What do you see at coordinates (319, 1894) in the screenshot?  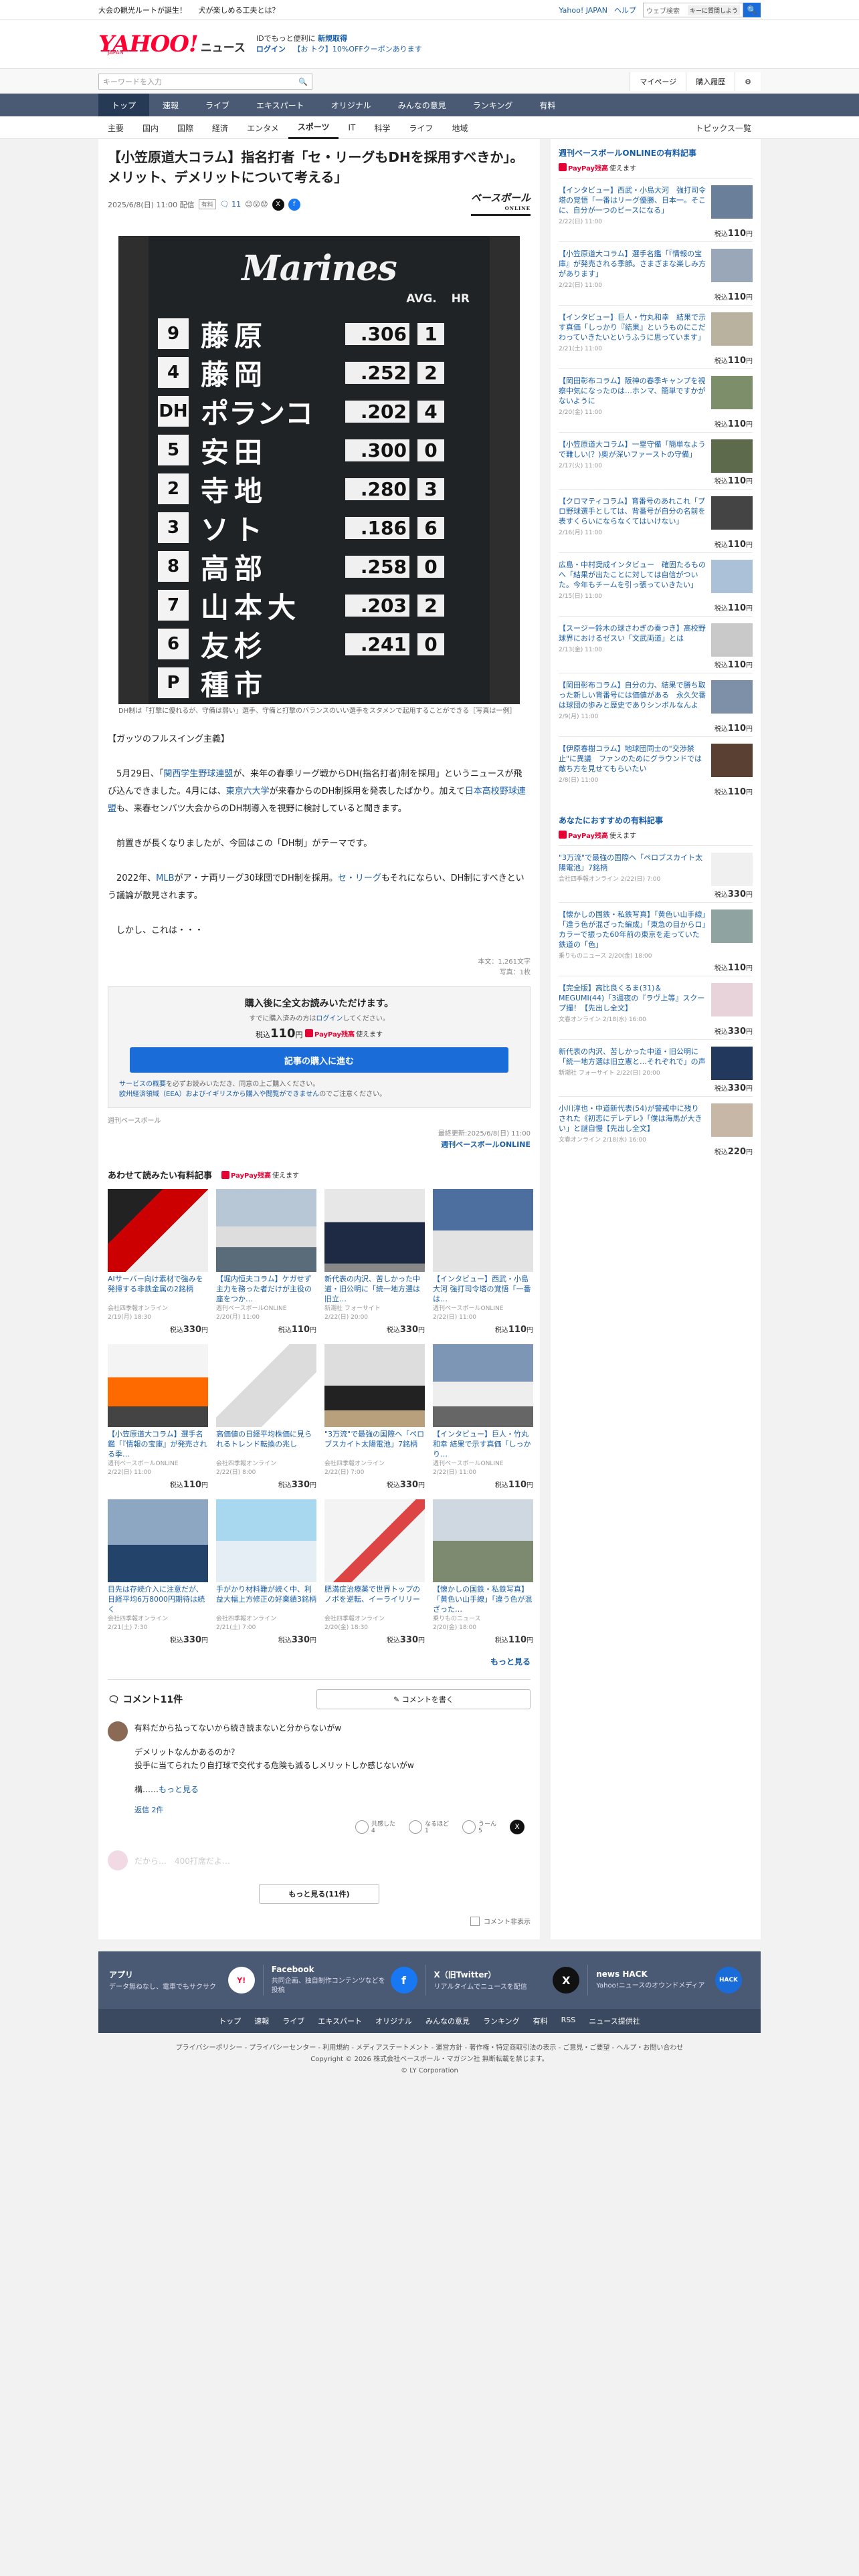 I see `more-comments-button: もっと見る(11件)` at bounding box center [319, 1894].